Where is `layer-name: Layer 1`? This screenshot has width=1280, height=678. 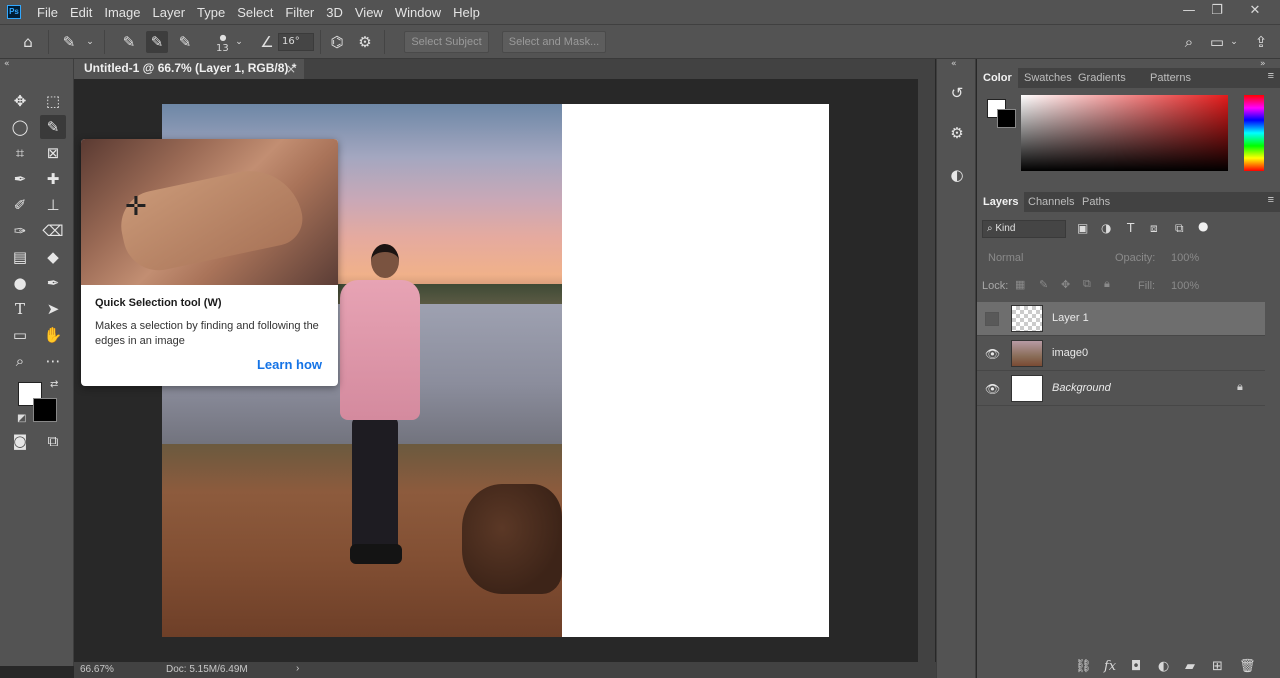 layer-name: Layer 1 is located at coordinates (1070, 318).